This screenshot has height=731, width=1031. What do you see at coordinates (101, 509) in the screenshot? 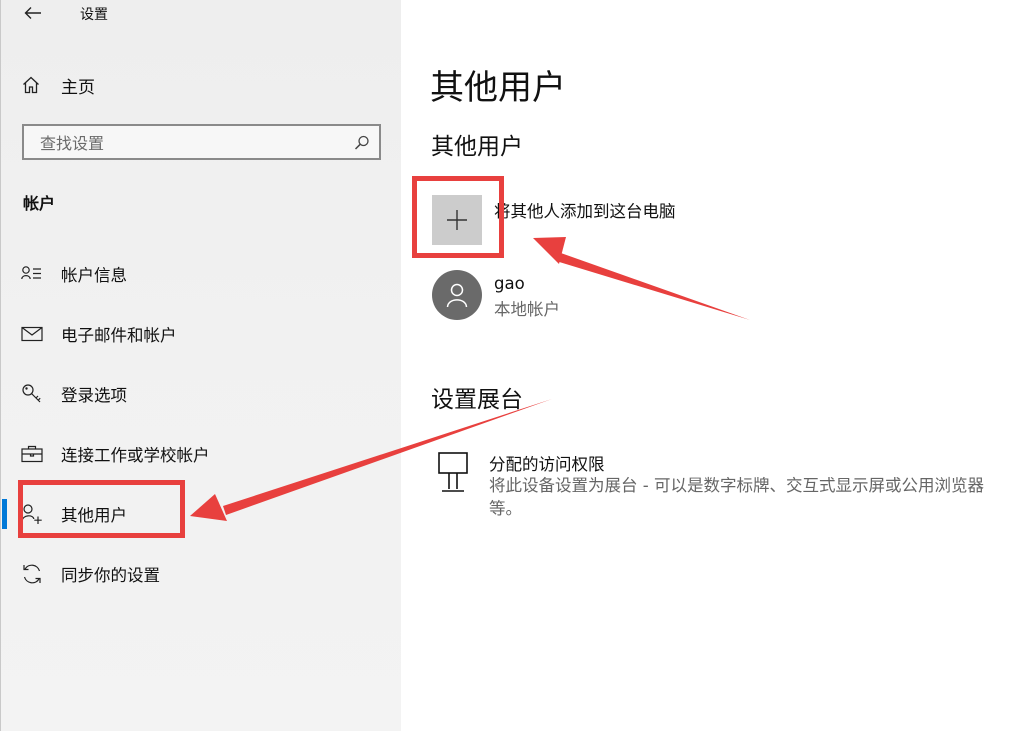
I see `annotation-highlight-other-users` at bounding box center [101, 509].